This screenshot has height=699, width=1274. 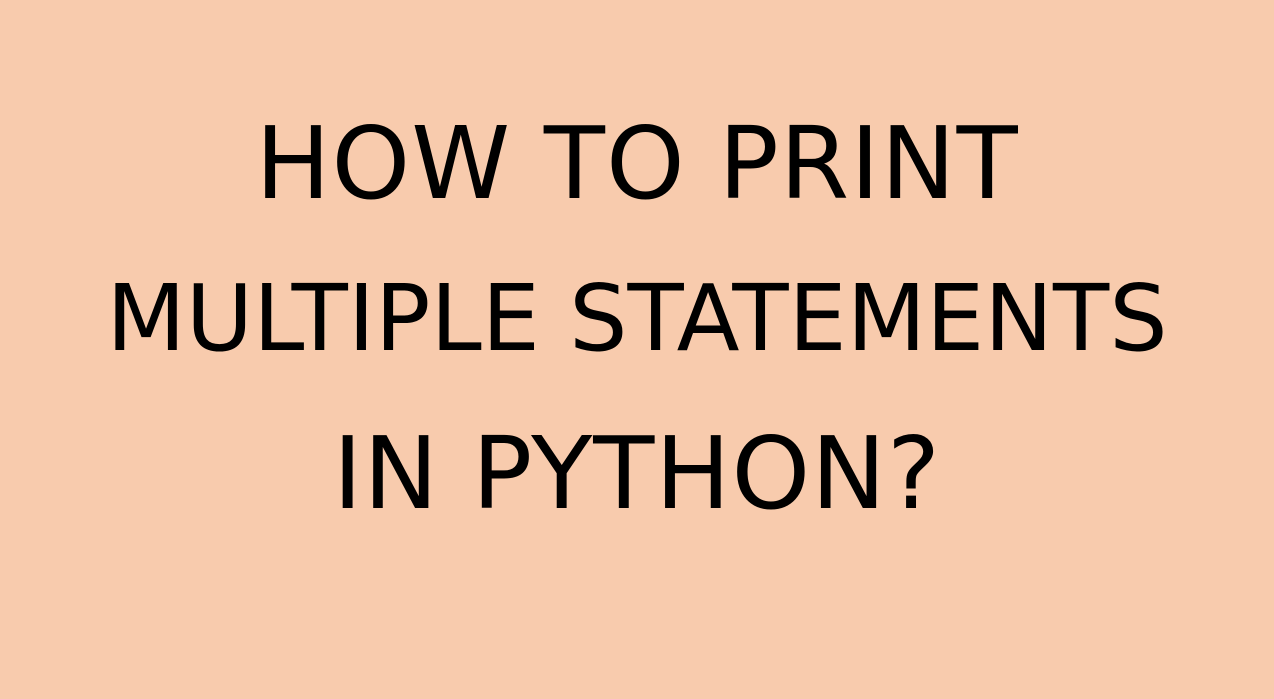 What do you see at coordinates (637, 163) in the screenshot?
I see `title-line-1: HOW TO PRINT` at bounding box center [637, 163].